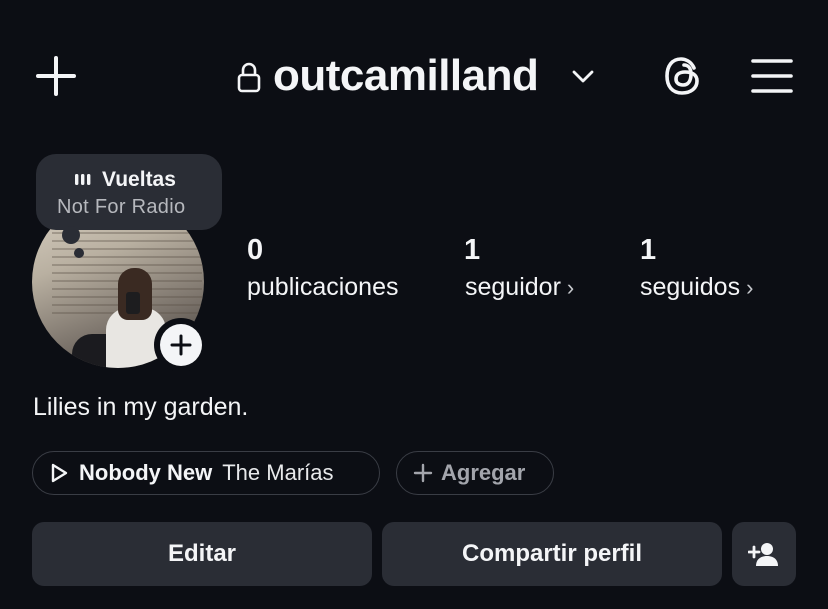 The height and width of the screenshot is (609, 828). I want to click on music-title: Nobody New, so click(146, 472).